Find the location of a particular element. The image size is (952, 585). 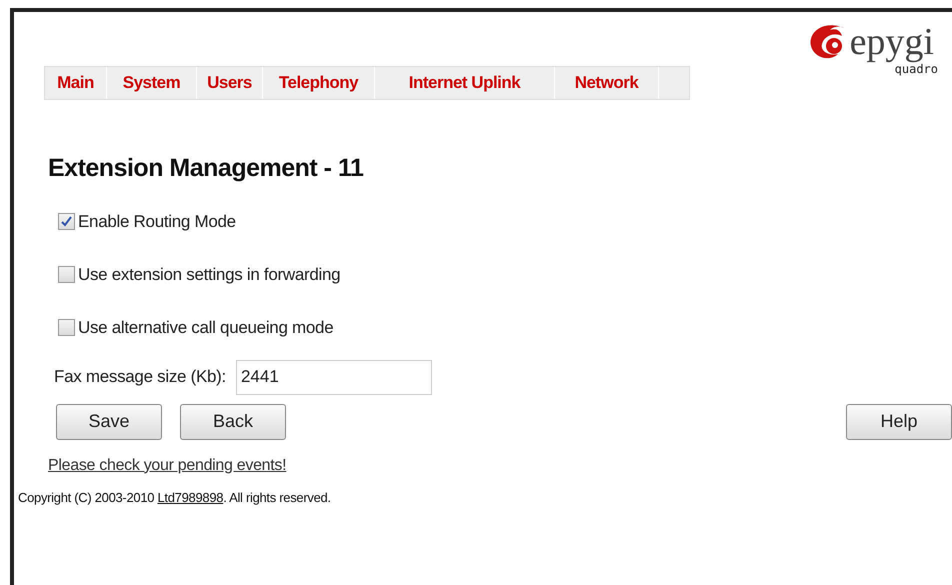

fax-size-field: 2441 is located at coordinates (334, 377).